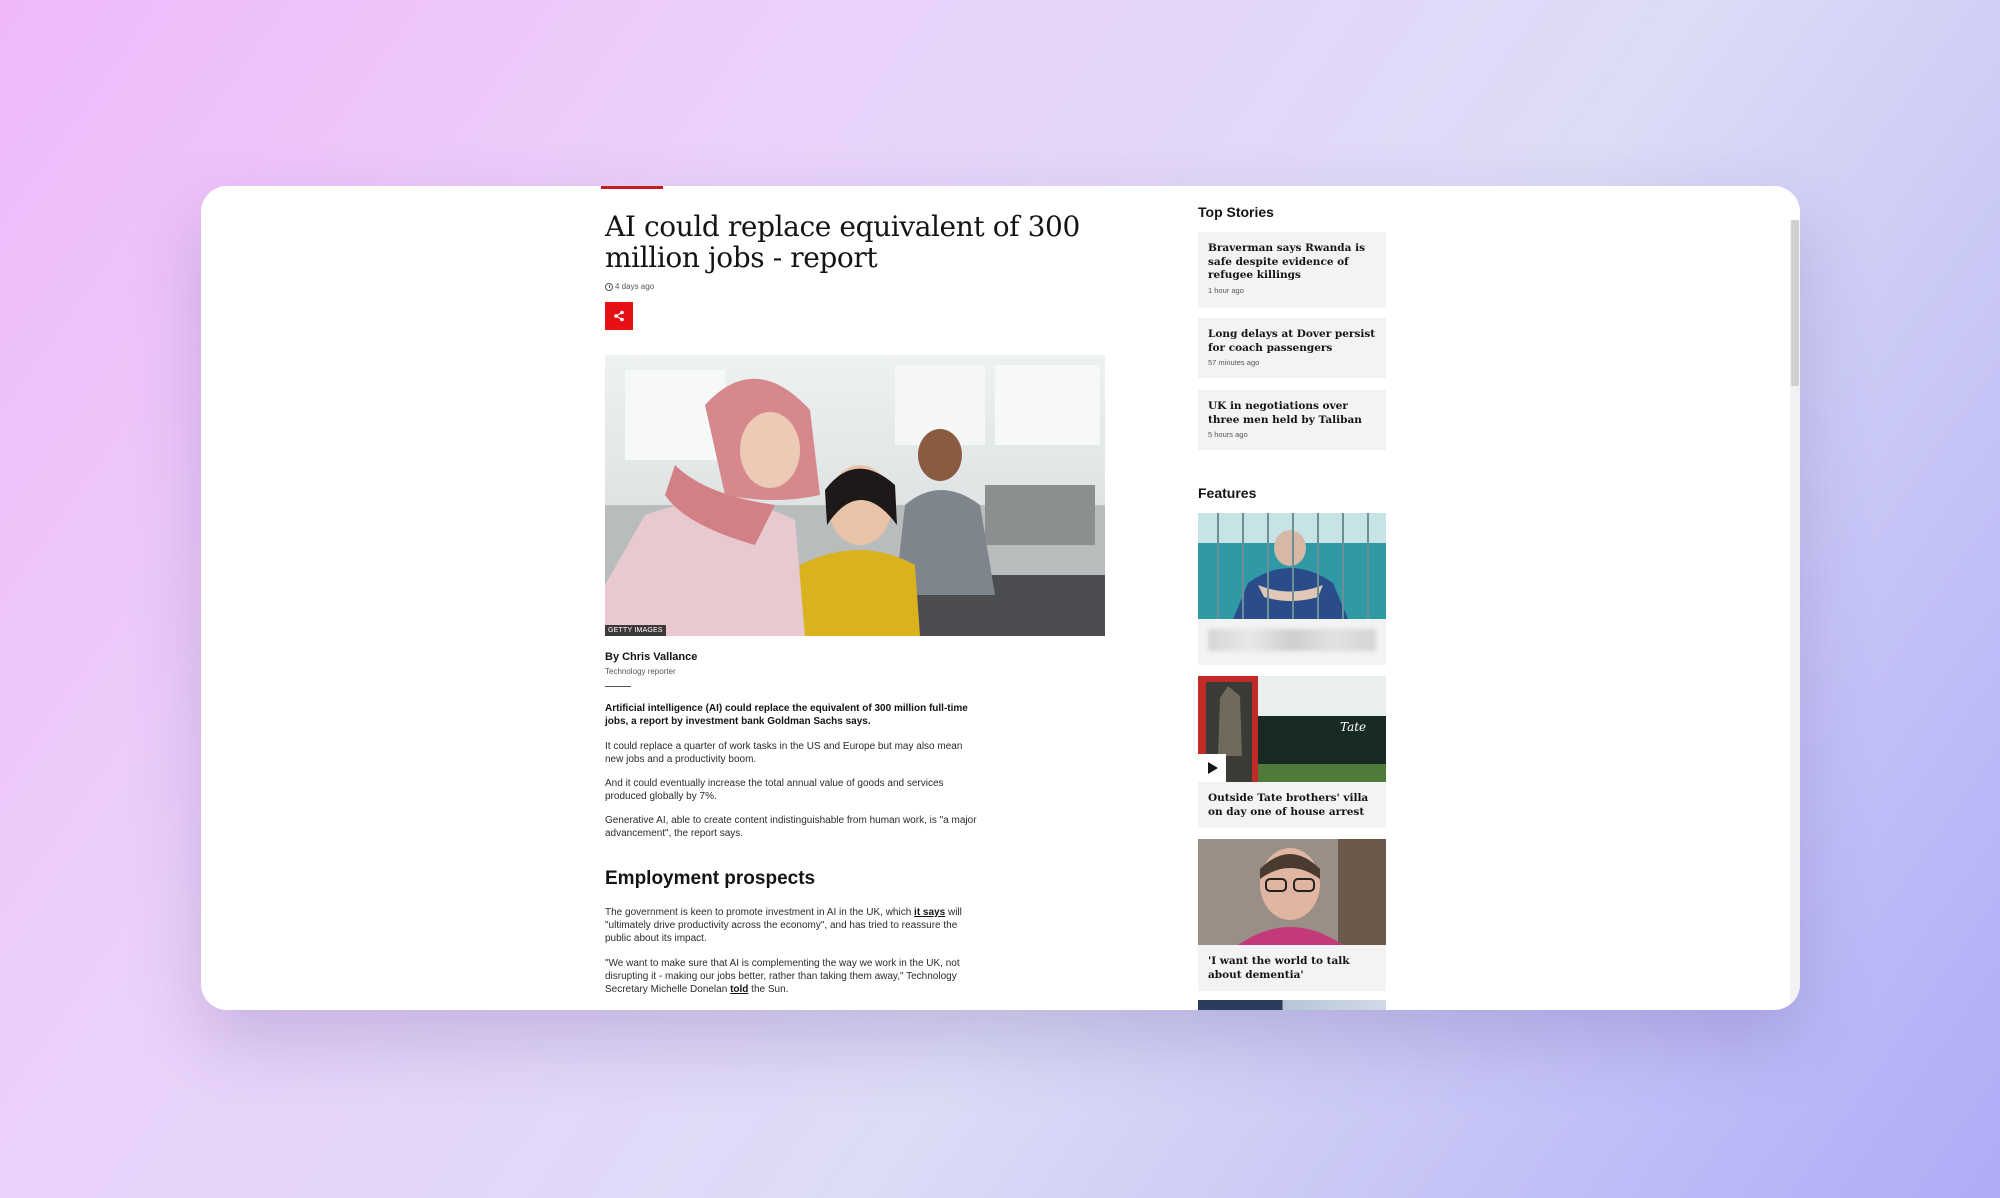 This screenshot has height=1198, width=2000. I want to click on byline-role: Technology reporter, so click(640, 671).